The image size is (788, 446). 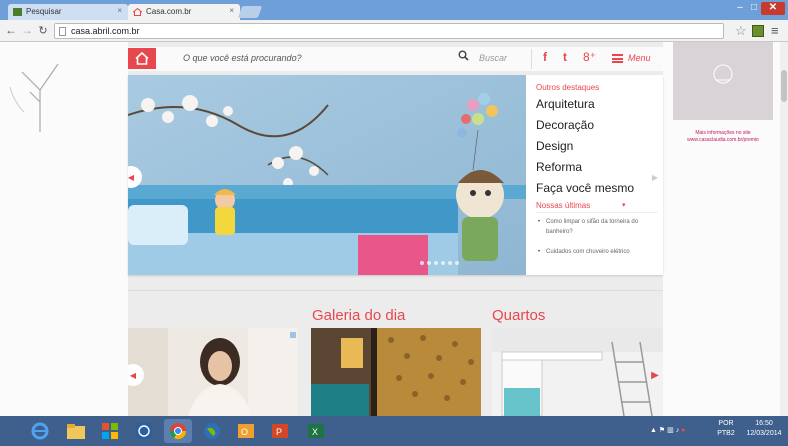 I want to click on page-icon, so click(x=62, y=31).